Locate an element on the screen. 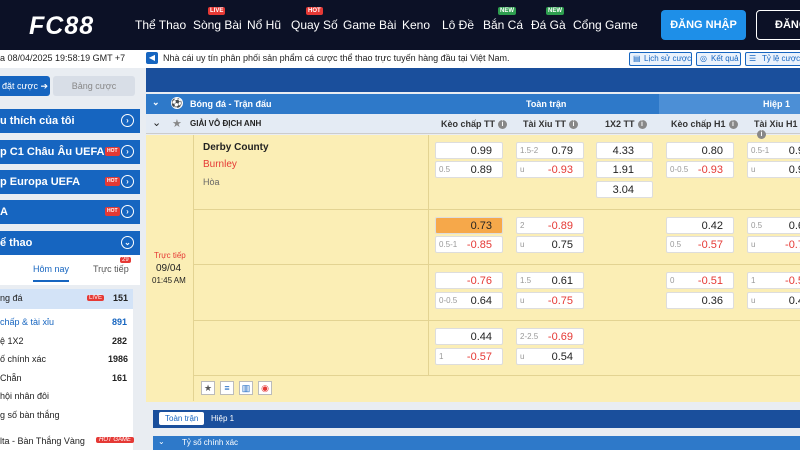  tab-live: Trực tiếp is located at coordinates (111, 269).